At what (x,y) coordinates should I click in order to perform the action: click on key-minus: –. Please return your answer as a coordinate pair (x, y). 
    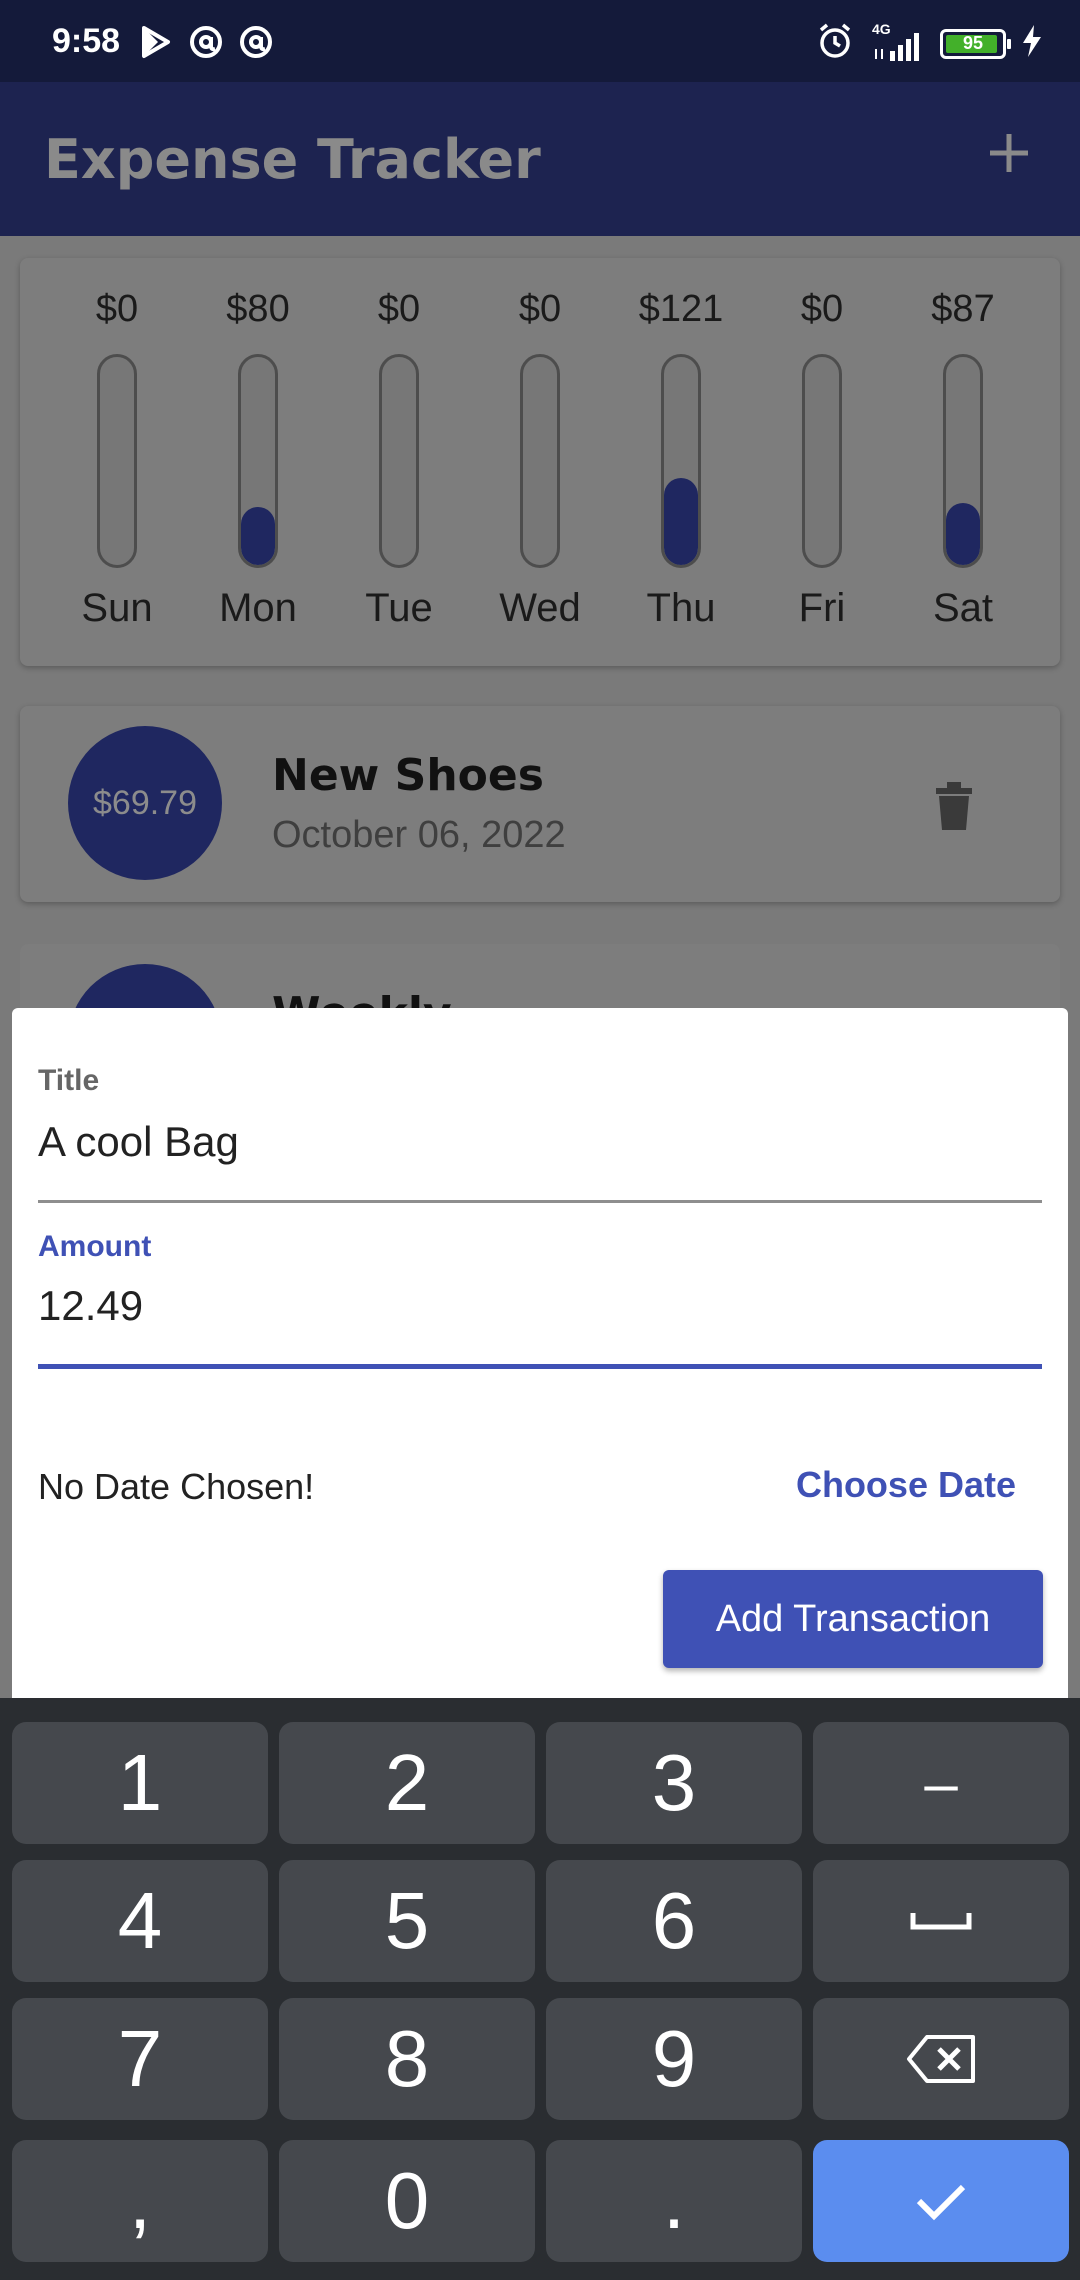
    Looking at the image, I should click on (941, 1783).